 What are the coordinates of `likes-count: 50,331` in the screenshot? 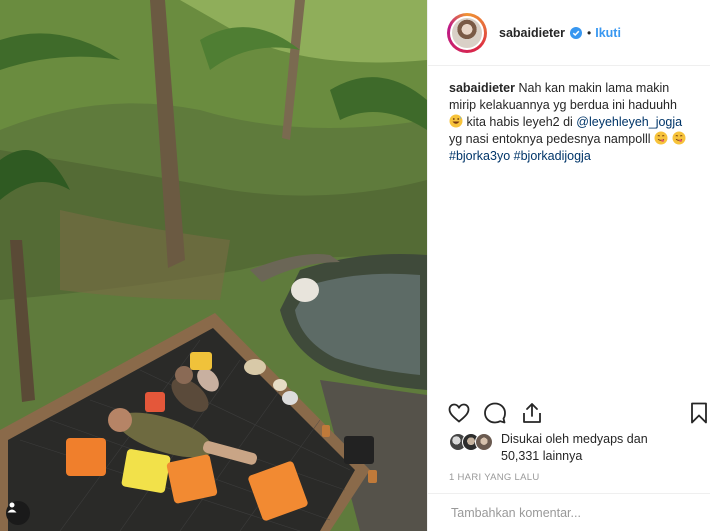 It's located at (520, 456).